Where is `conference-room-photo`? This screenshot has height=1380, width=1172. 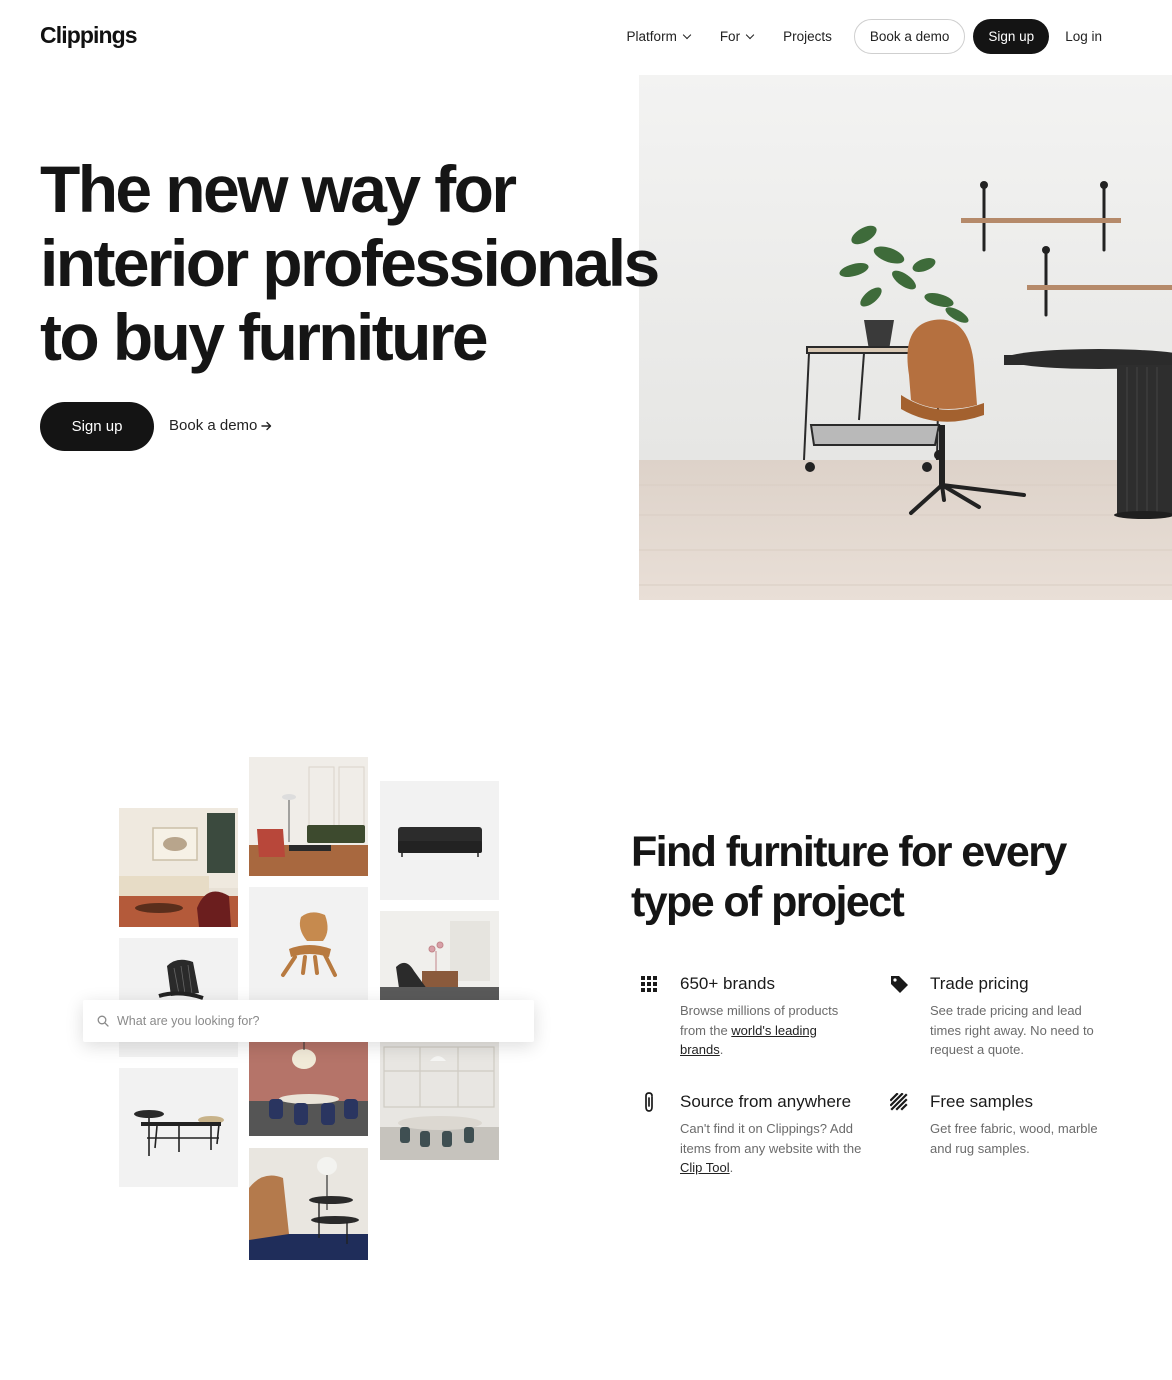
conference-room-photo is located at coordinates (439, 1100).